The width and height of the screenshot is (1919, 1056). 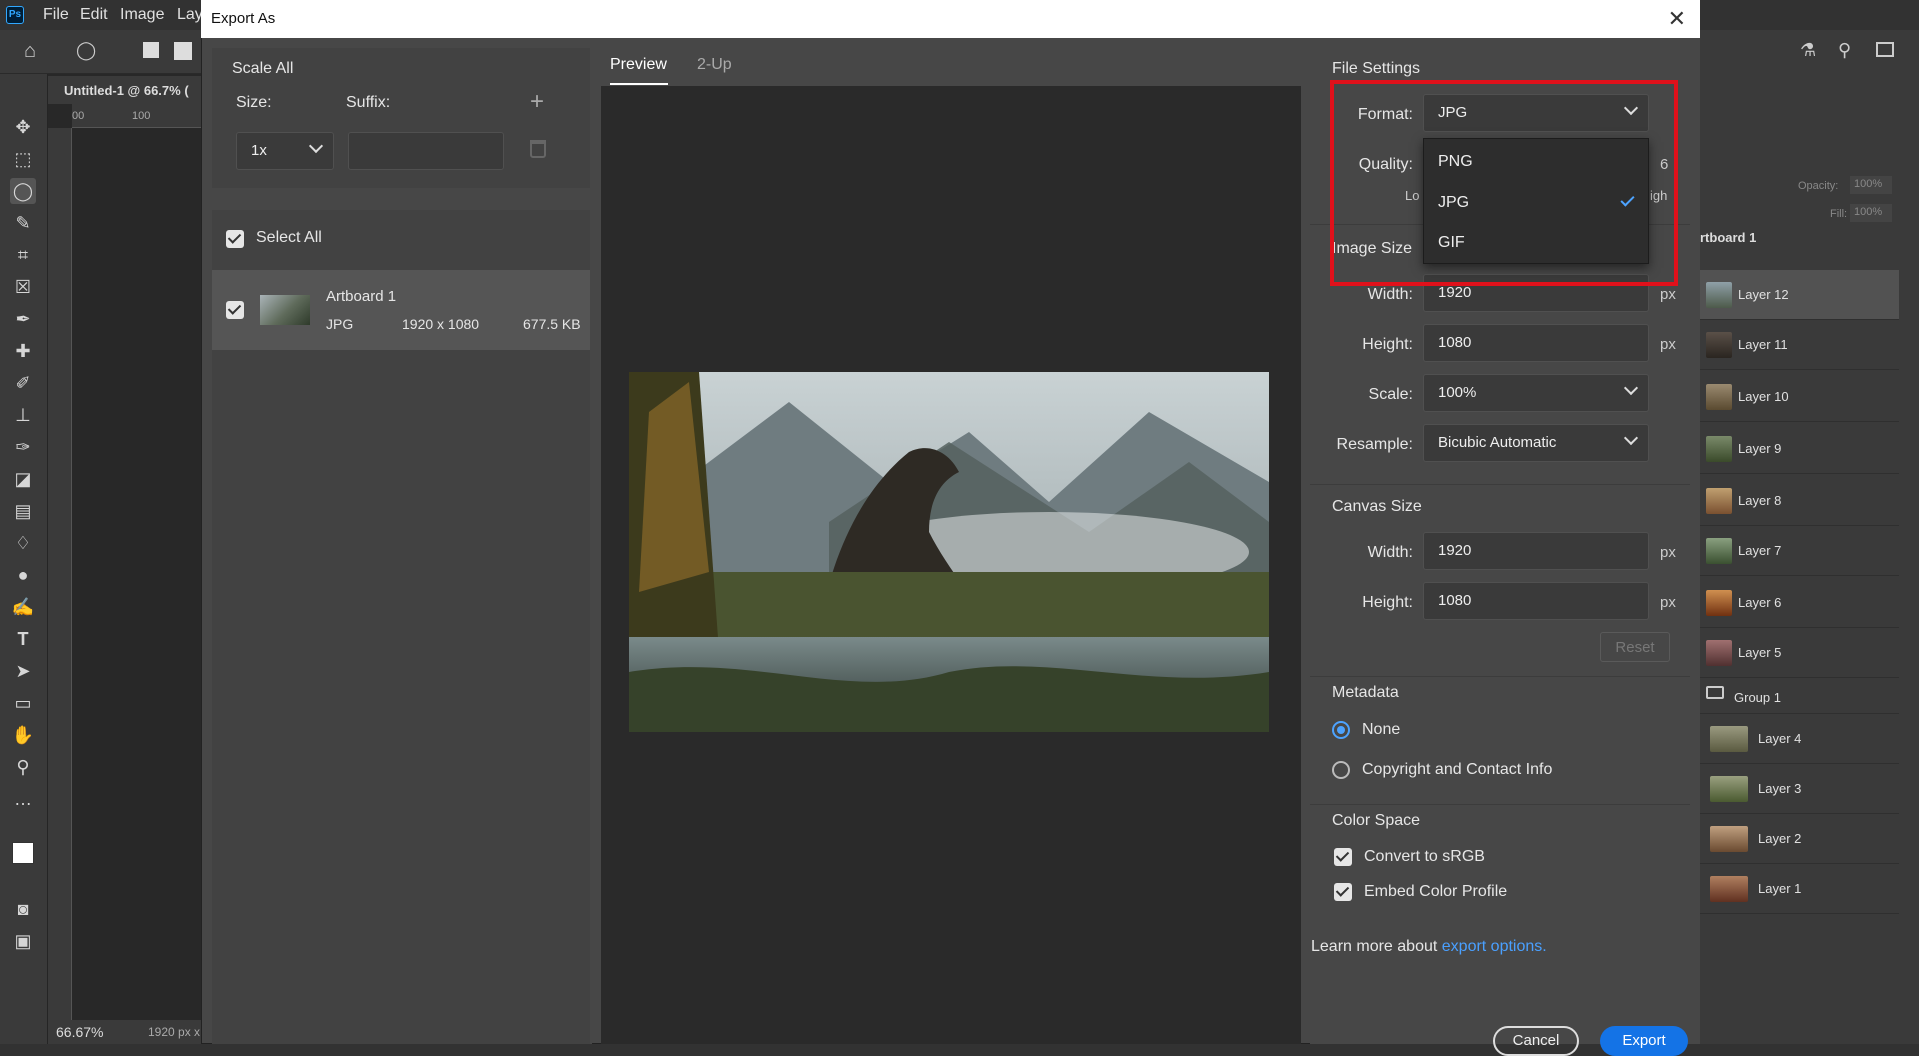 I want to click on learn-icon: ⚗, so click(x=1808, y=50).